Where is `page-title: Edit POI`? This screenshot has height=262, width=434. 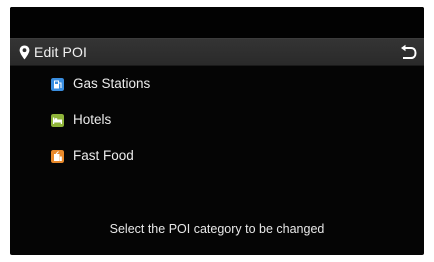 page-title: Edit POI is located at coordinates (60, 52).